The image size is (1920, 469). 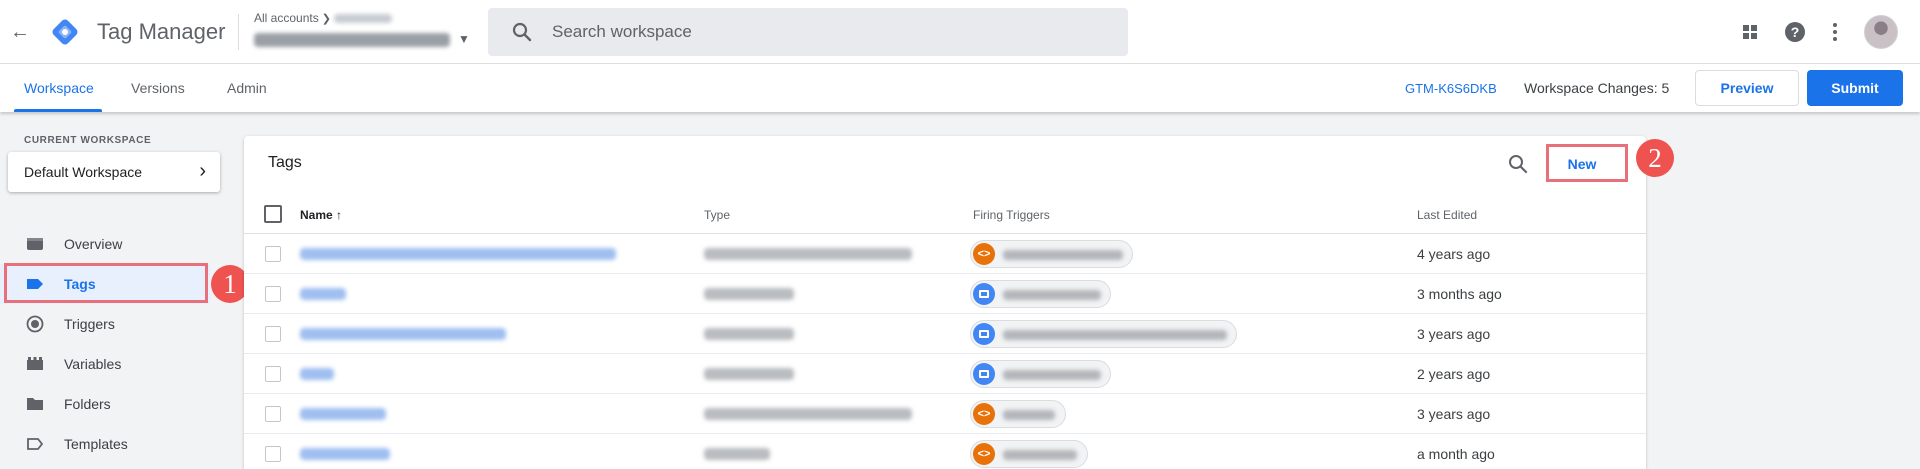 I want to click on sidebar-item-label: Variables, so click(x=93, y=364).